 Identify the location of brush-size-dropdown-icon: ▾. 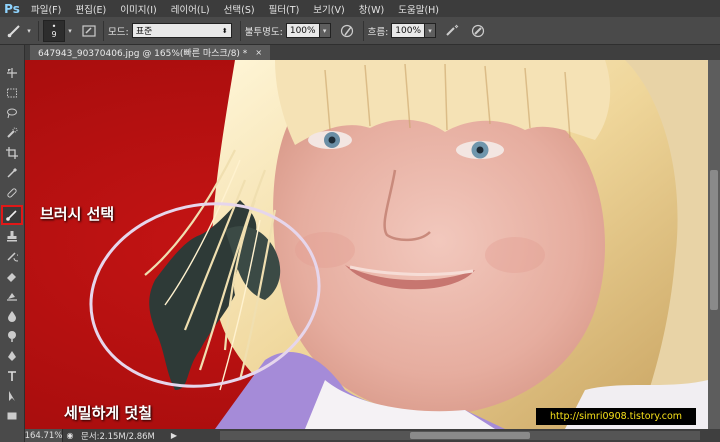
(70, 31).